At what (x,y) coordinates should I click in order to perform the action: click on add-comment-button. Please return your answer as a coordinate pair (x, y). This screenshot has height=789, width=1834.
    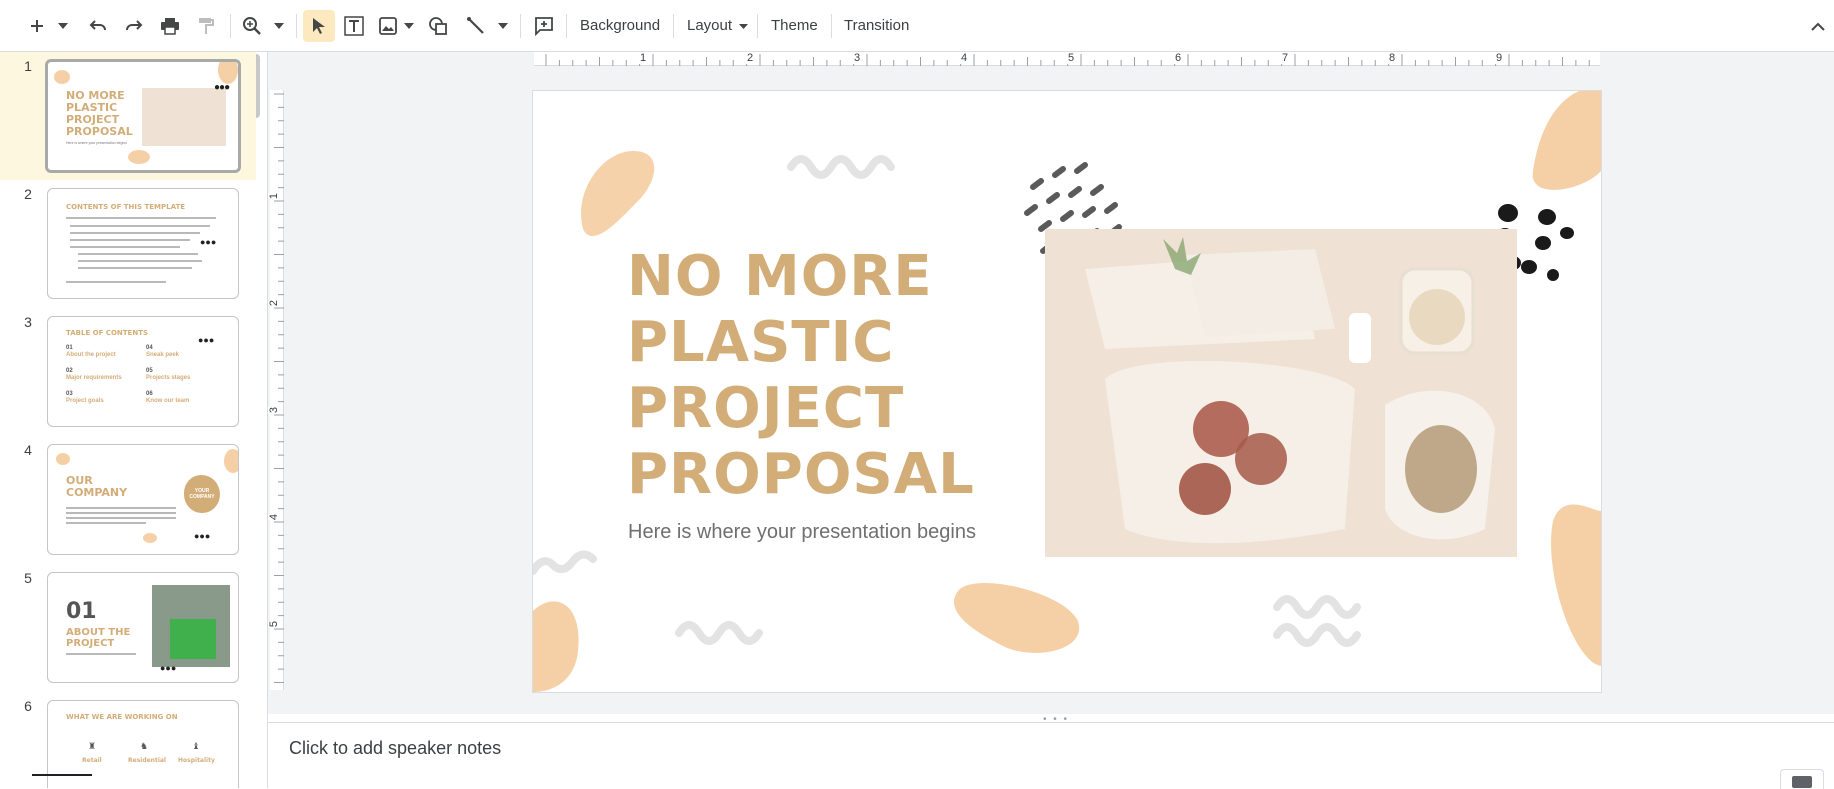
    Looking at the image, I should click on (544, 26).